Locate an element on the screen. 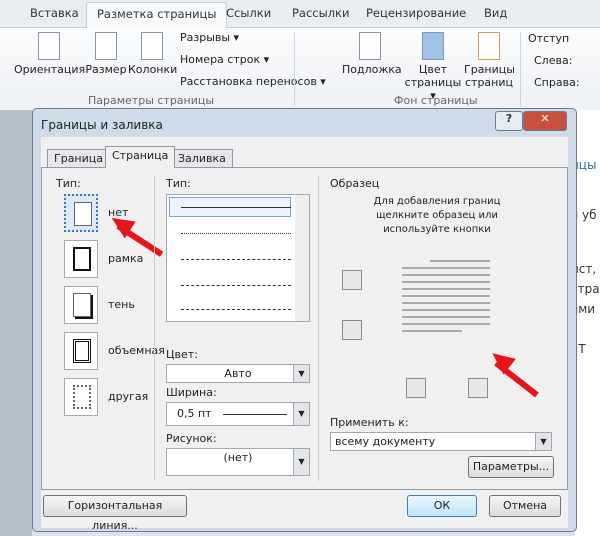 This screenshot has height=536, width=600. page-borders-button: Границы страниц is located at coordinates (489, 60).